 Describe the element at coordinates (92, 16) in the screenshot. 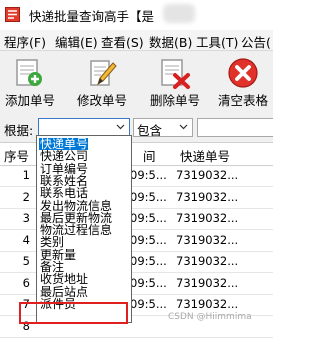

I see `window-title: 快递批量查询高手【是` at that location.